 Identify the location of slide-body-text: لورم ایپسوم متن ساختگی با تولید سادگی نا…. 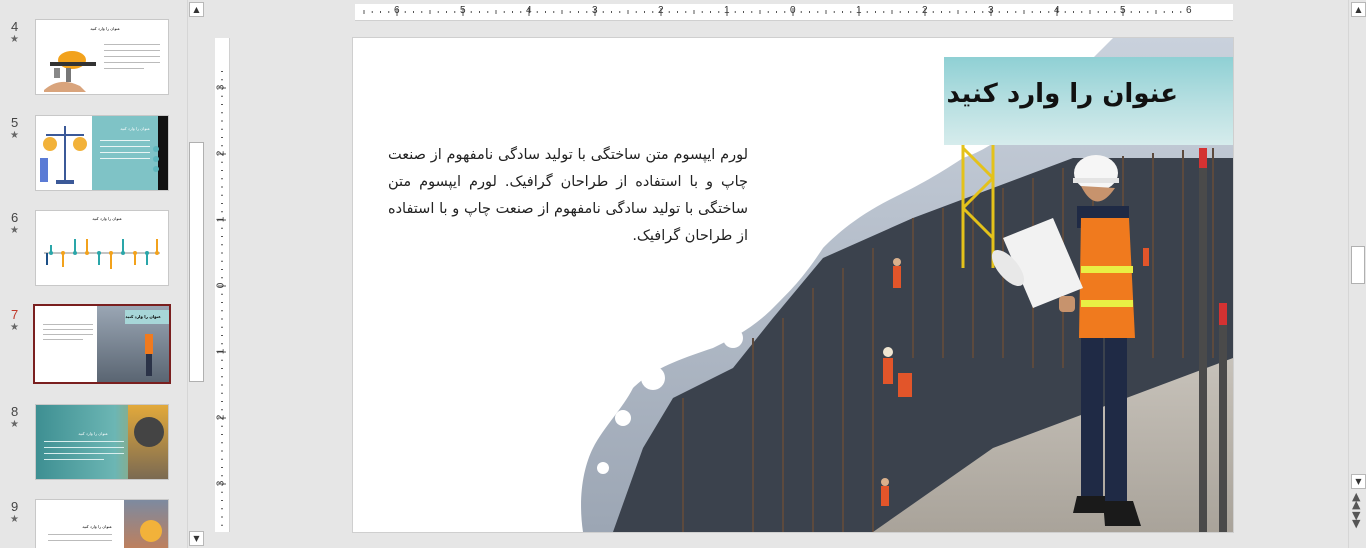
(568, 196).